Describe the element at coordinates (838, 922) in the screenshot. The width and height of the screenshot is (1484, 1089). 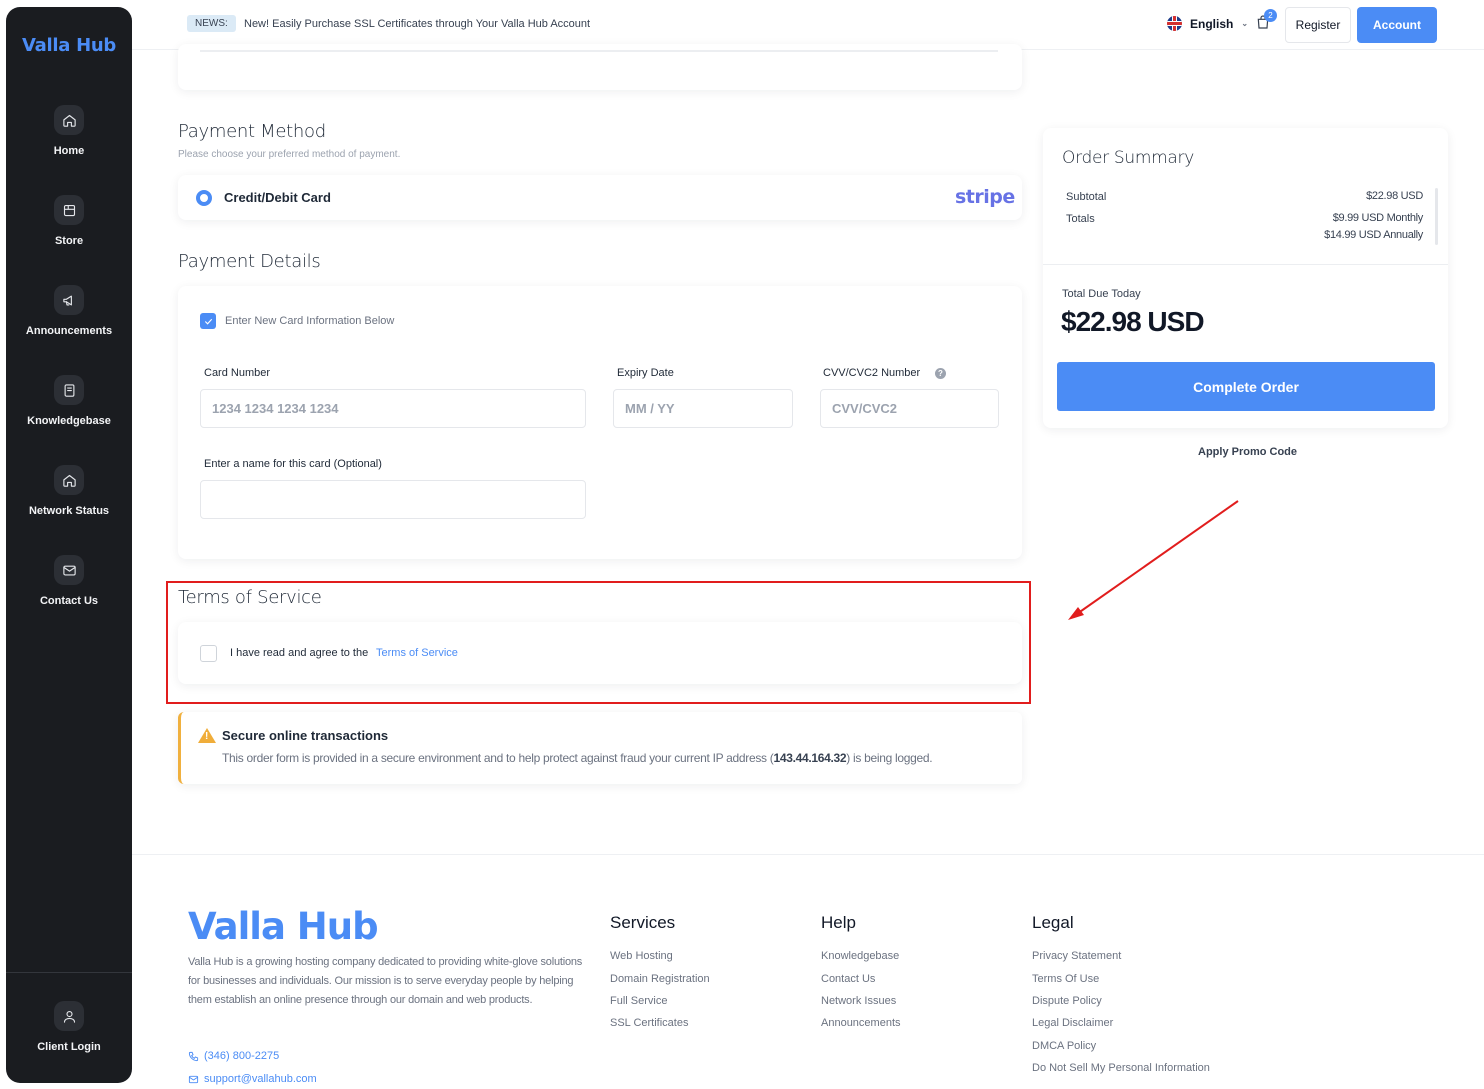
I see `footer-help-title: Help` at that location.